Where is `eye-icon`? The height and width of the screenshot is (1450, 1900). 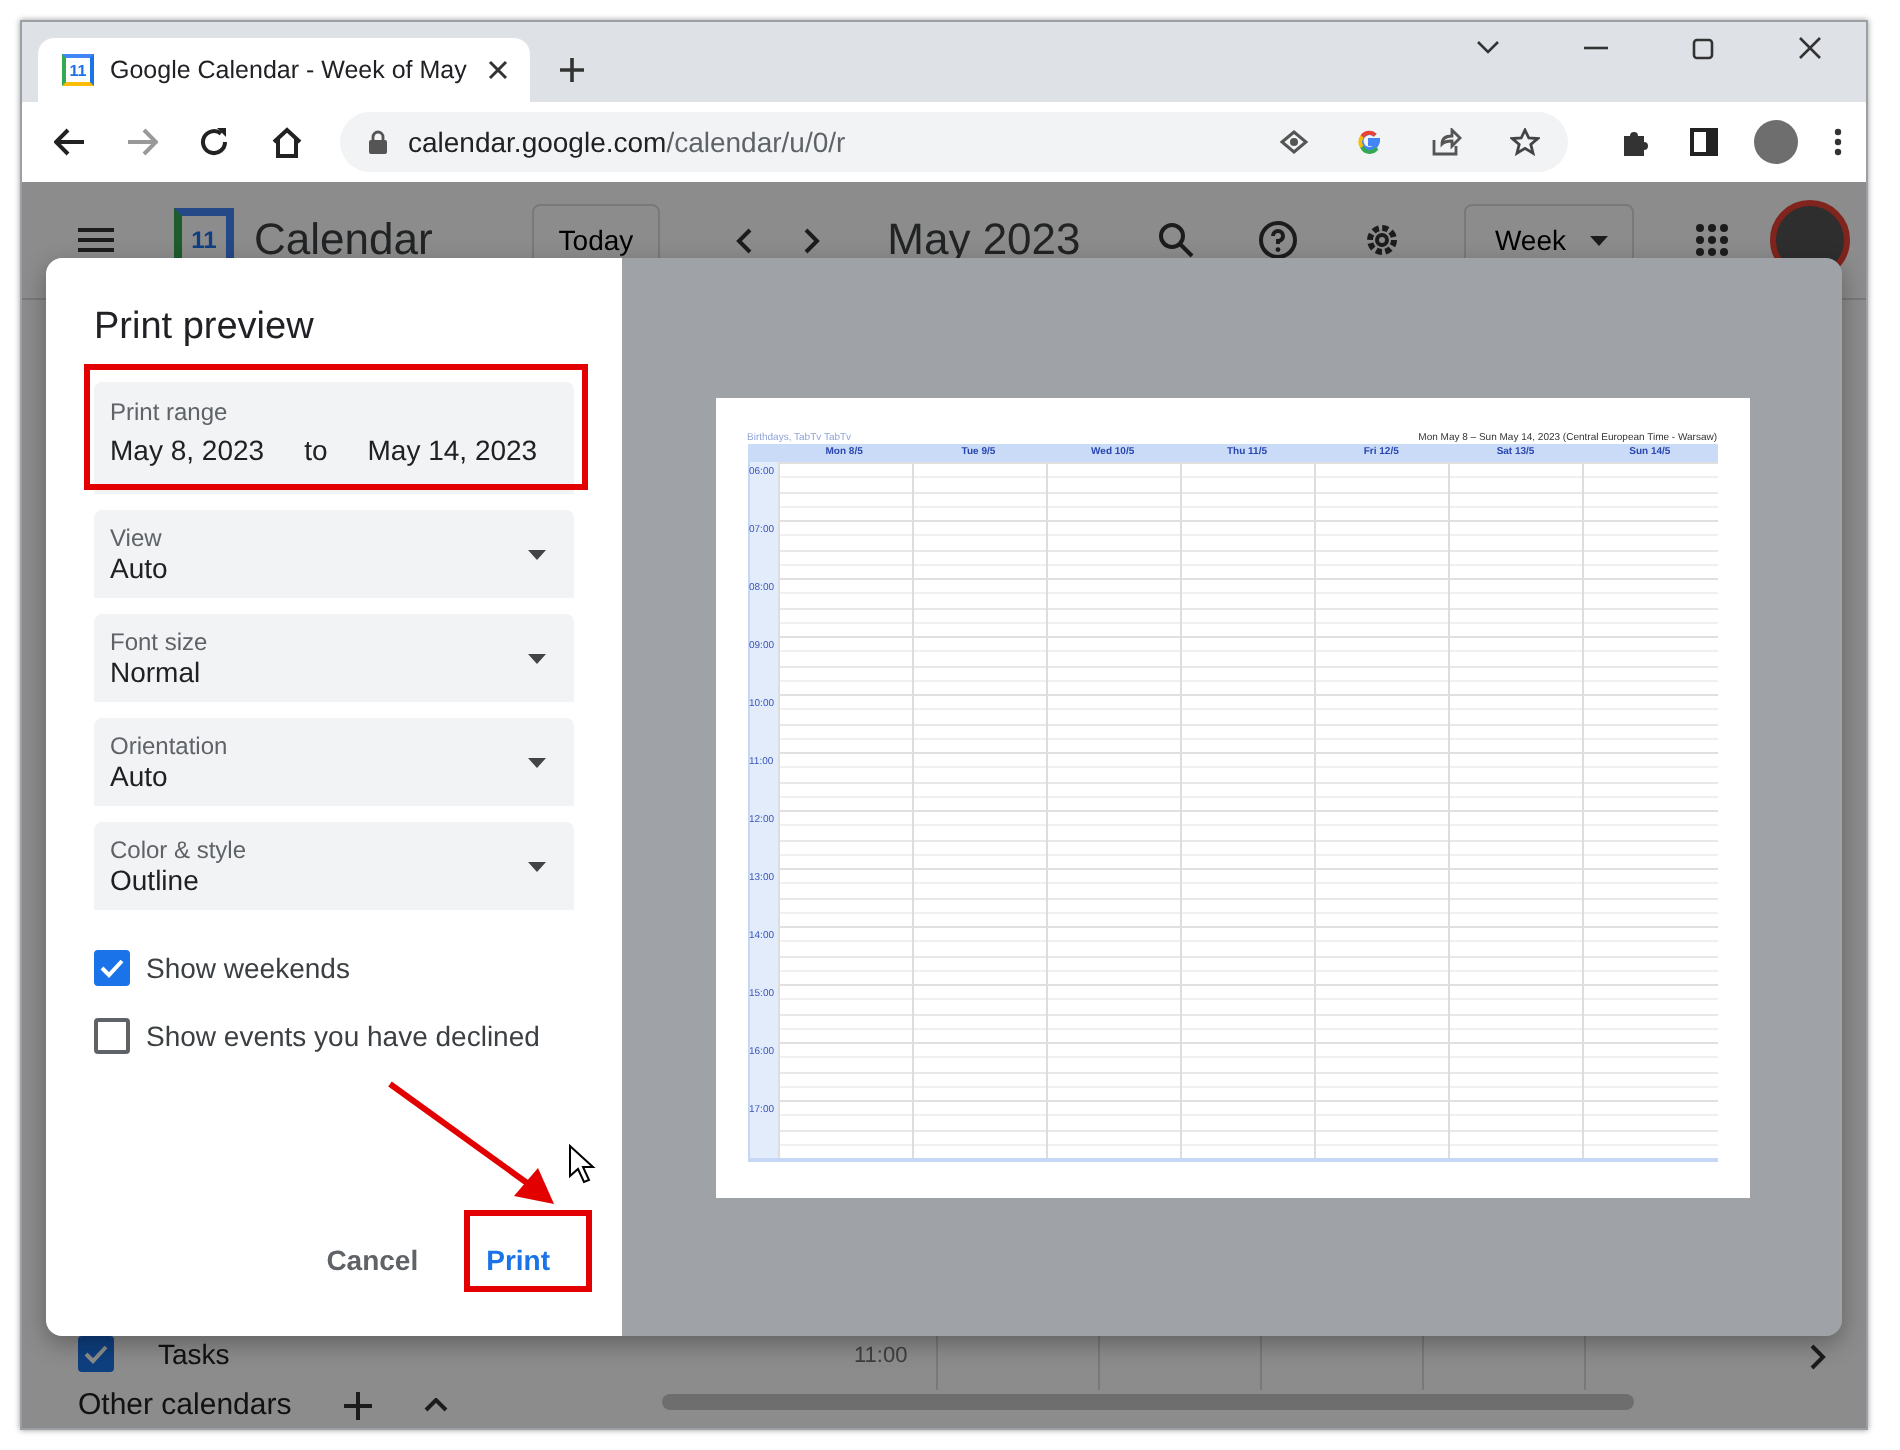
eye-icon is located at coordinates (1294, 142).